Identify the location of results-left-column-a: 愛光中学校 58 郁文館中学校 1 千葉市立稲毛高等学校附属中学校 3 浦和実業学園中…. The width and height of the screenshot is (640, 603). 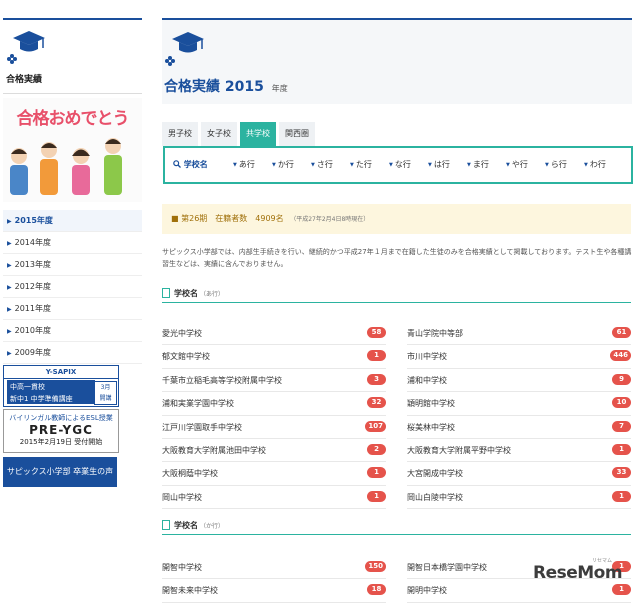
(274, 416).